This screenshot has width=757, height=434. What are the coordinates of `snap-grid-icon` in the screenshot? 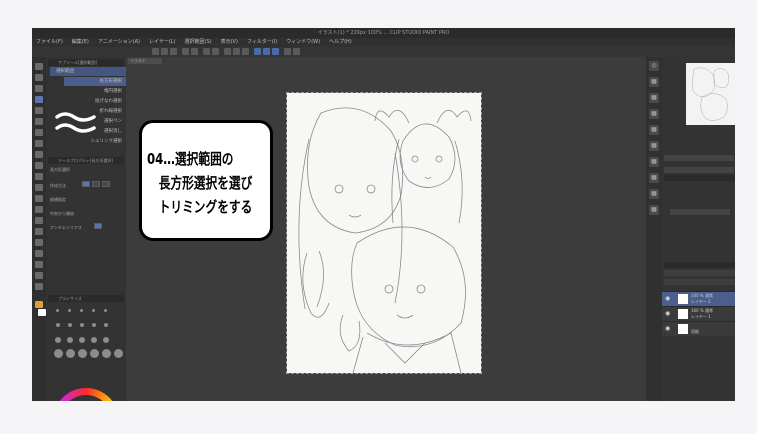 It's located at (266, 51).